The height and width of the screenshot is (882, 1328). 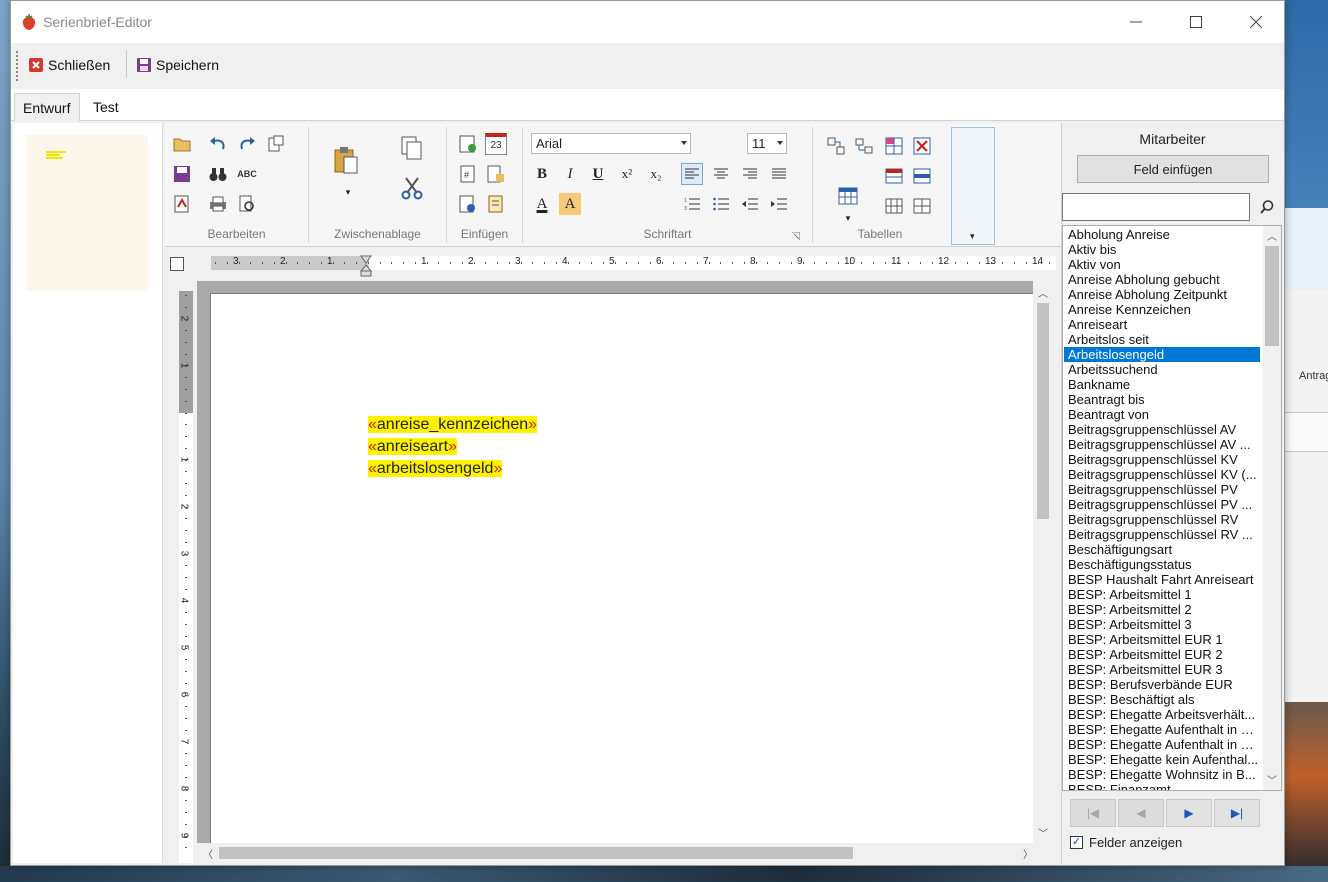 I want to click on field-list-scroll-thumb, so click(x=1272, y=296).